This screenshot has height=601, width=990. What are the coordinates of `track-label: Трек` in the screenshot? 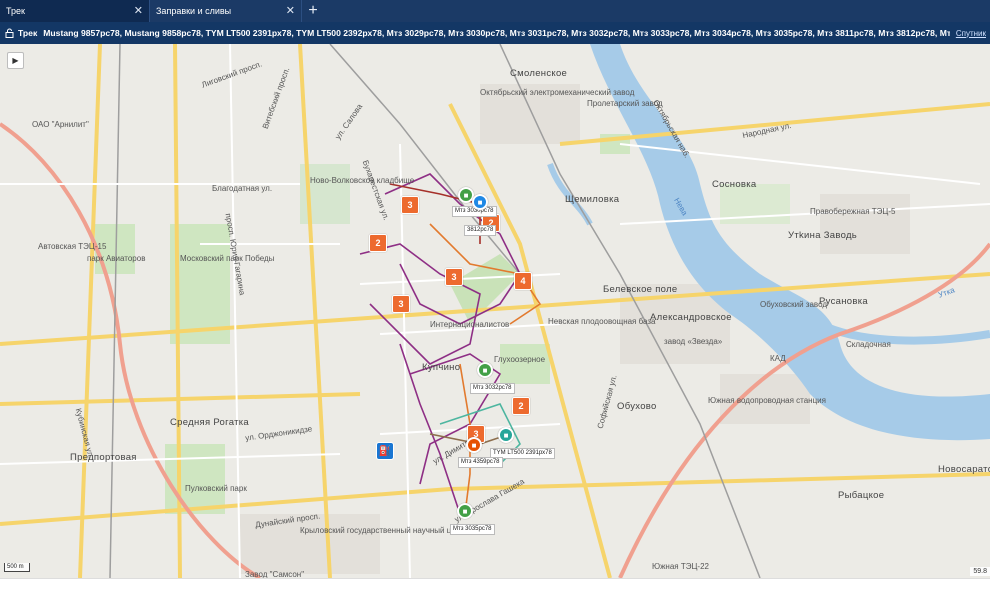 It's located at (28, 33).